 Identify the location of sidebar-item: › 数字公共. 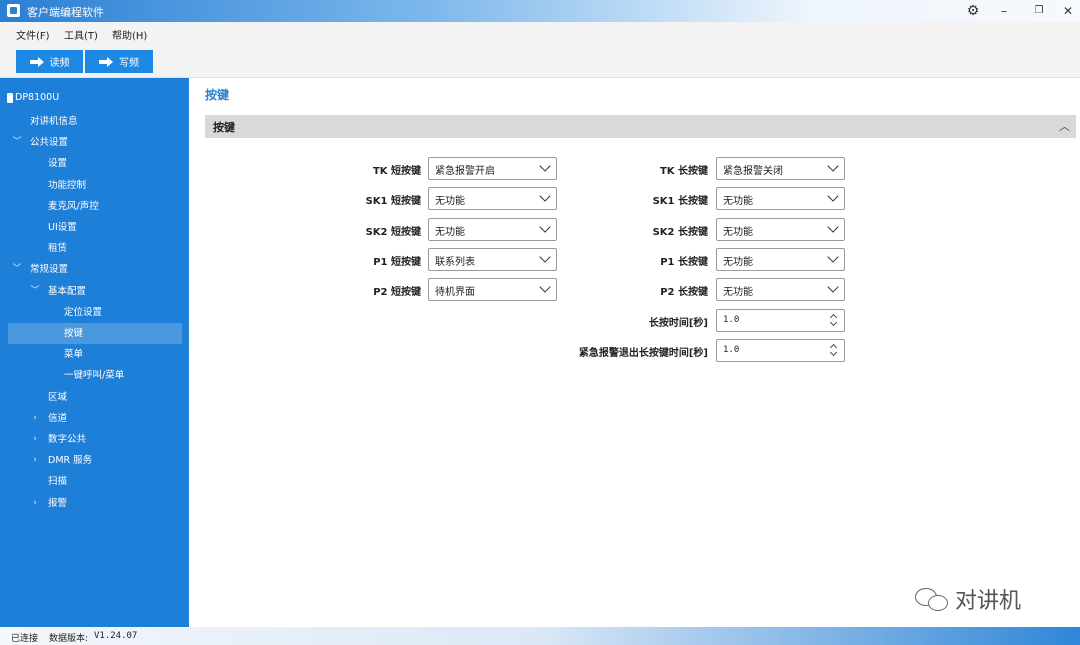
(95, 439).